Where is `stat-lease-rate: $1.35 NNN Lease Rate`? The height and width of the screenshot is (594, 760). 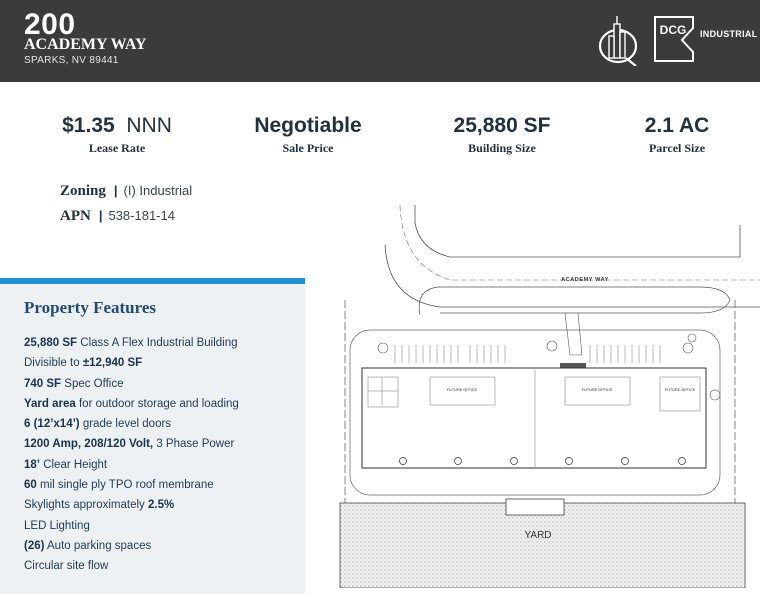
stat-lease-rate: $1.35 NNN Lease Rate is located at coordinates (117, 135).